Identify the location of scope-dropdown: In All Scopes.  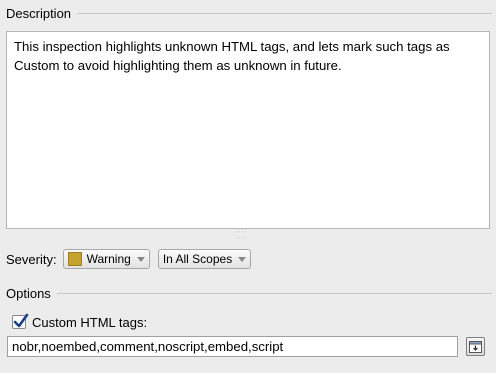
(204, 259).